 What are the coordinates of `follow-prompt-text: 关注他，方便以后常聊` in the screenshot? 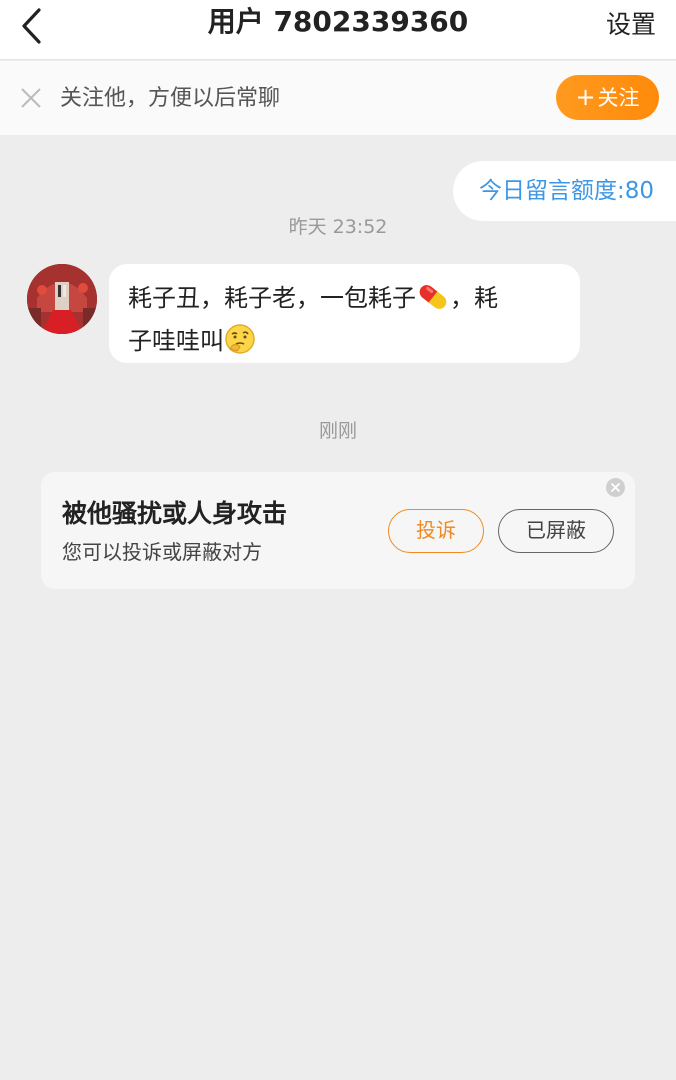 It's located at (170, 98).